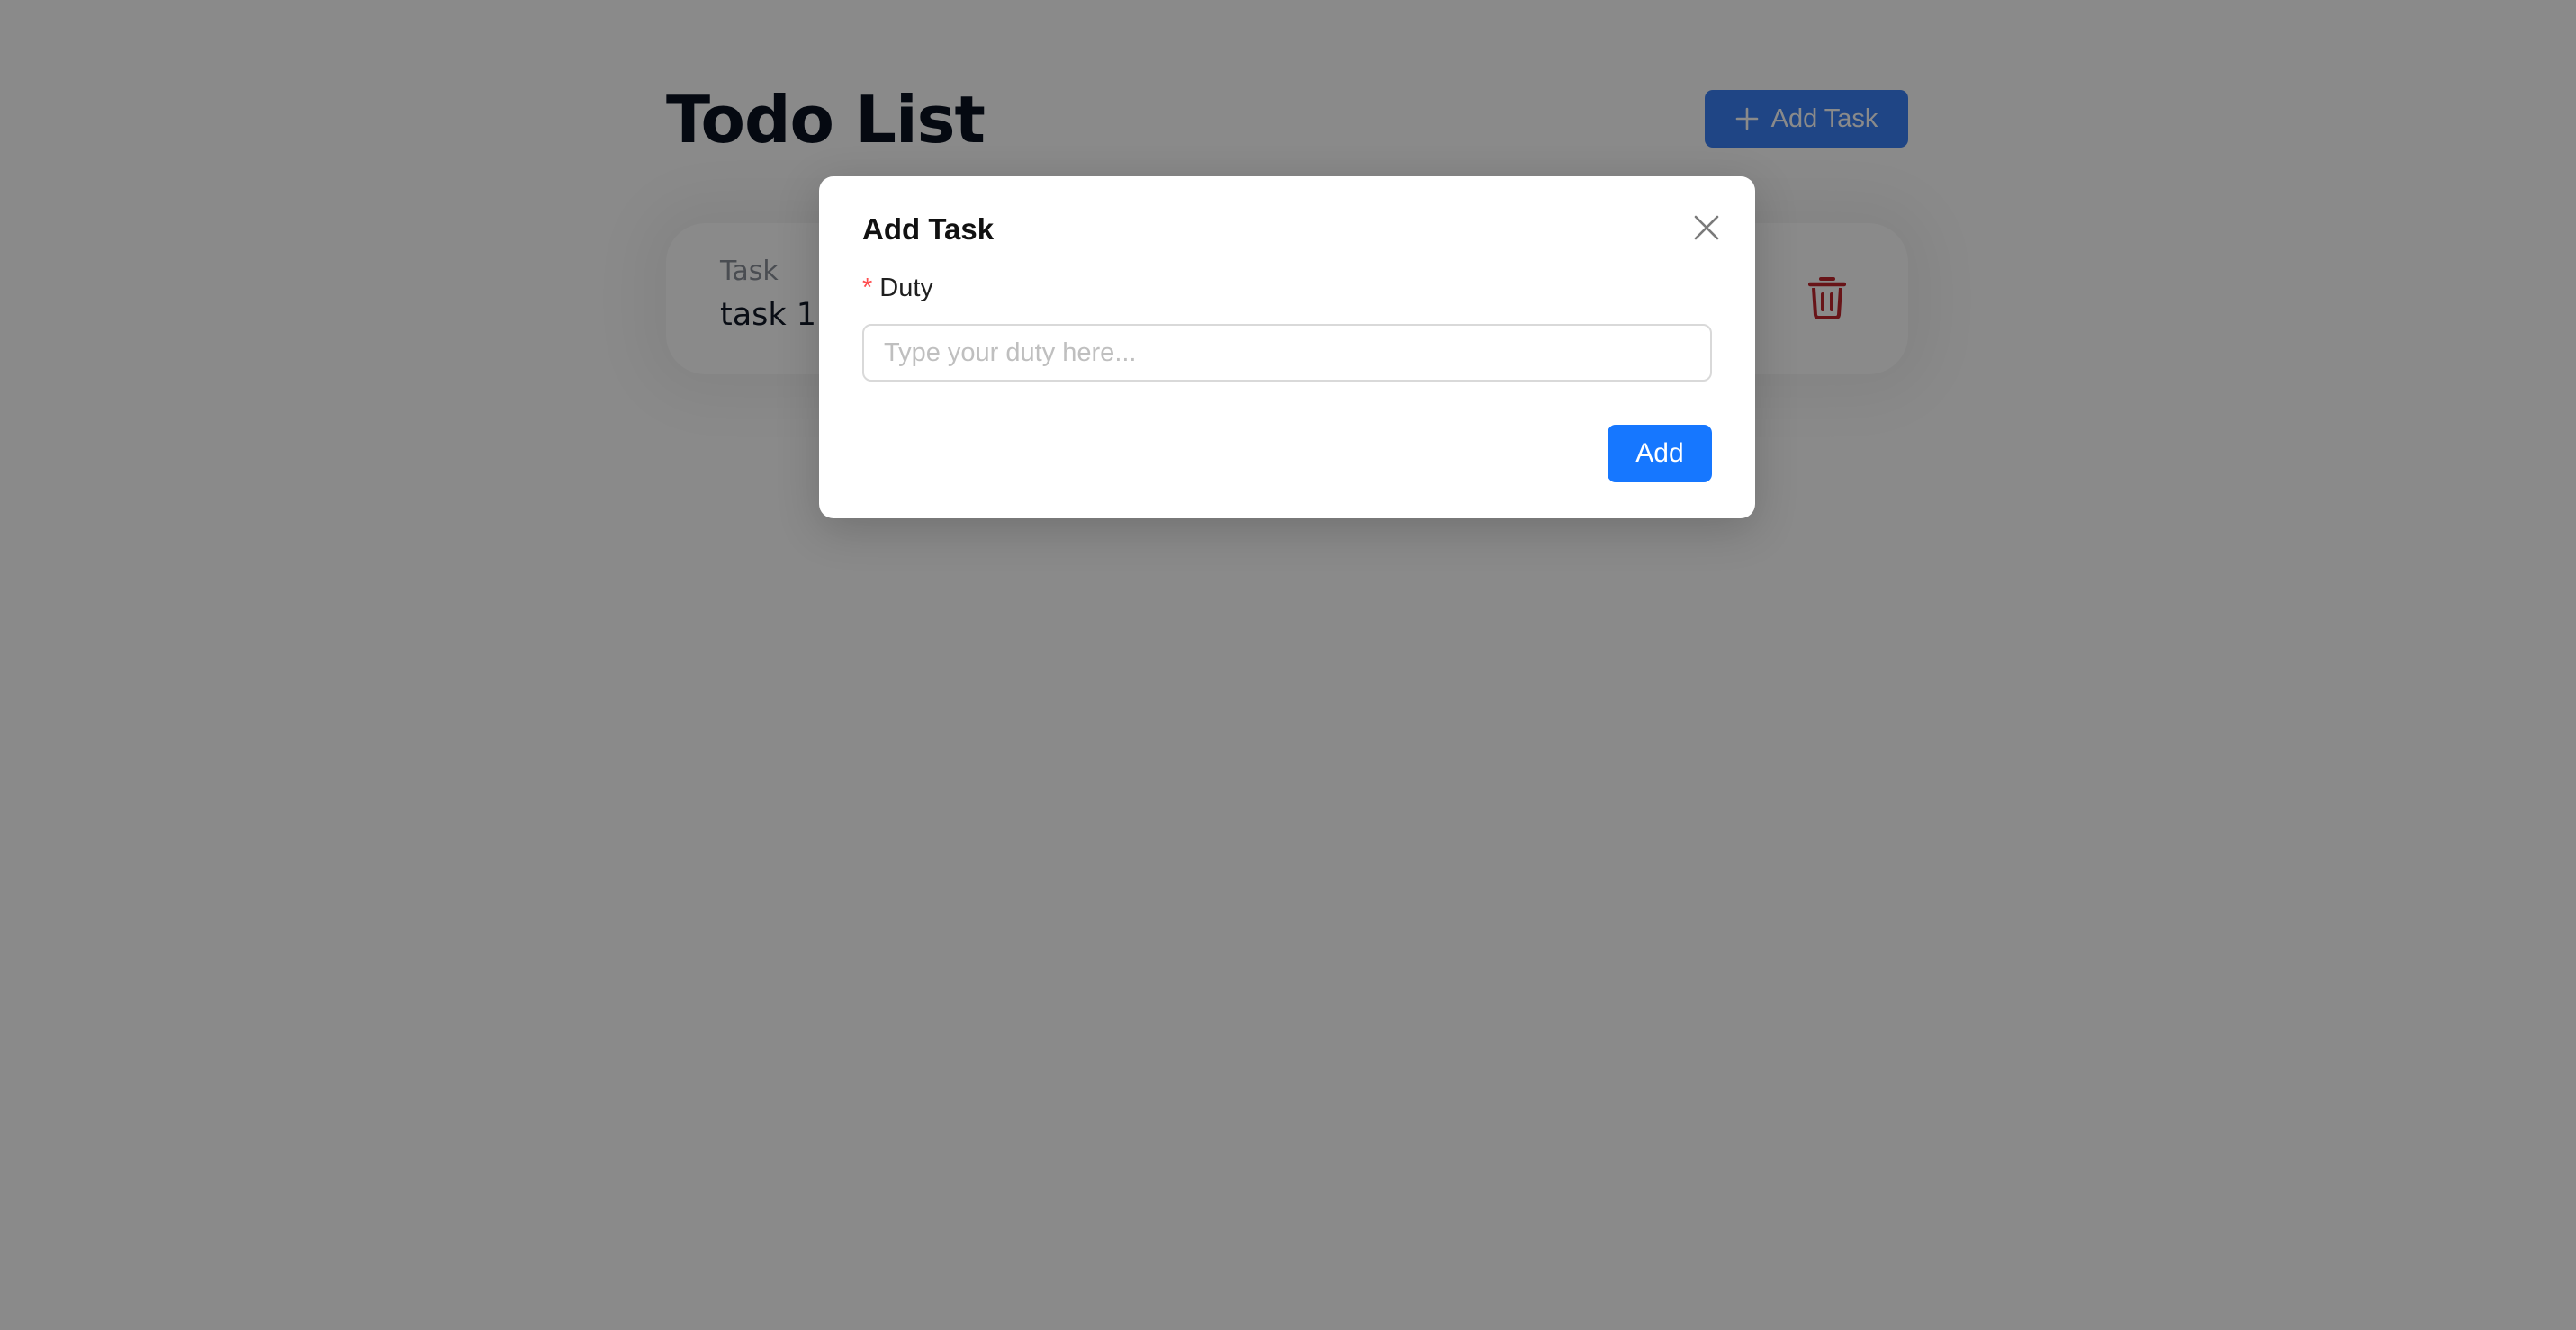 This screenshot has width=2576, height=1330. I want to click on close-icon, so click(1706, 229).